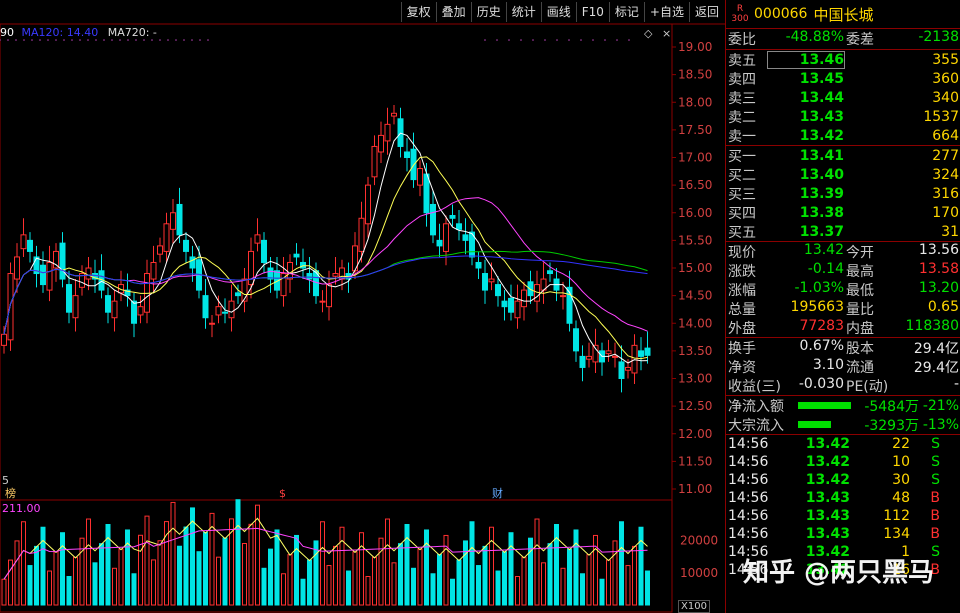  I want to click on price-tick-label: 16.50, so click(695, 185).